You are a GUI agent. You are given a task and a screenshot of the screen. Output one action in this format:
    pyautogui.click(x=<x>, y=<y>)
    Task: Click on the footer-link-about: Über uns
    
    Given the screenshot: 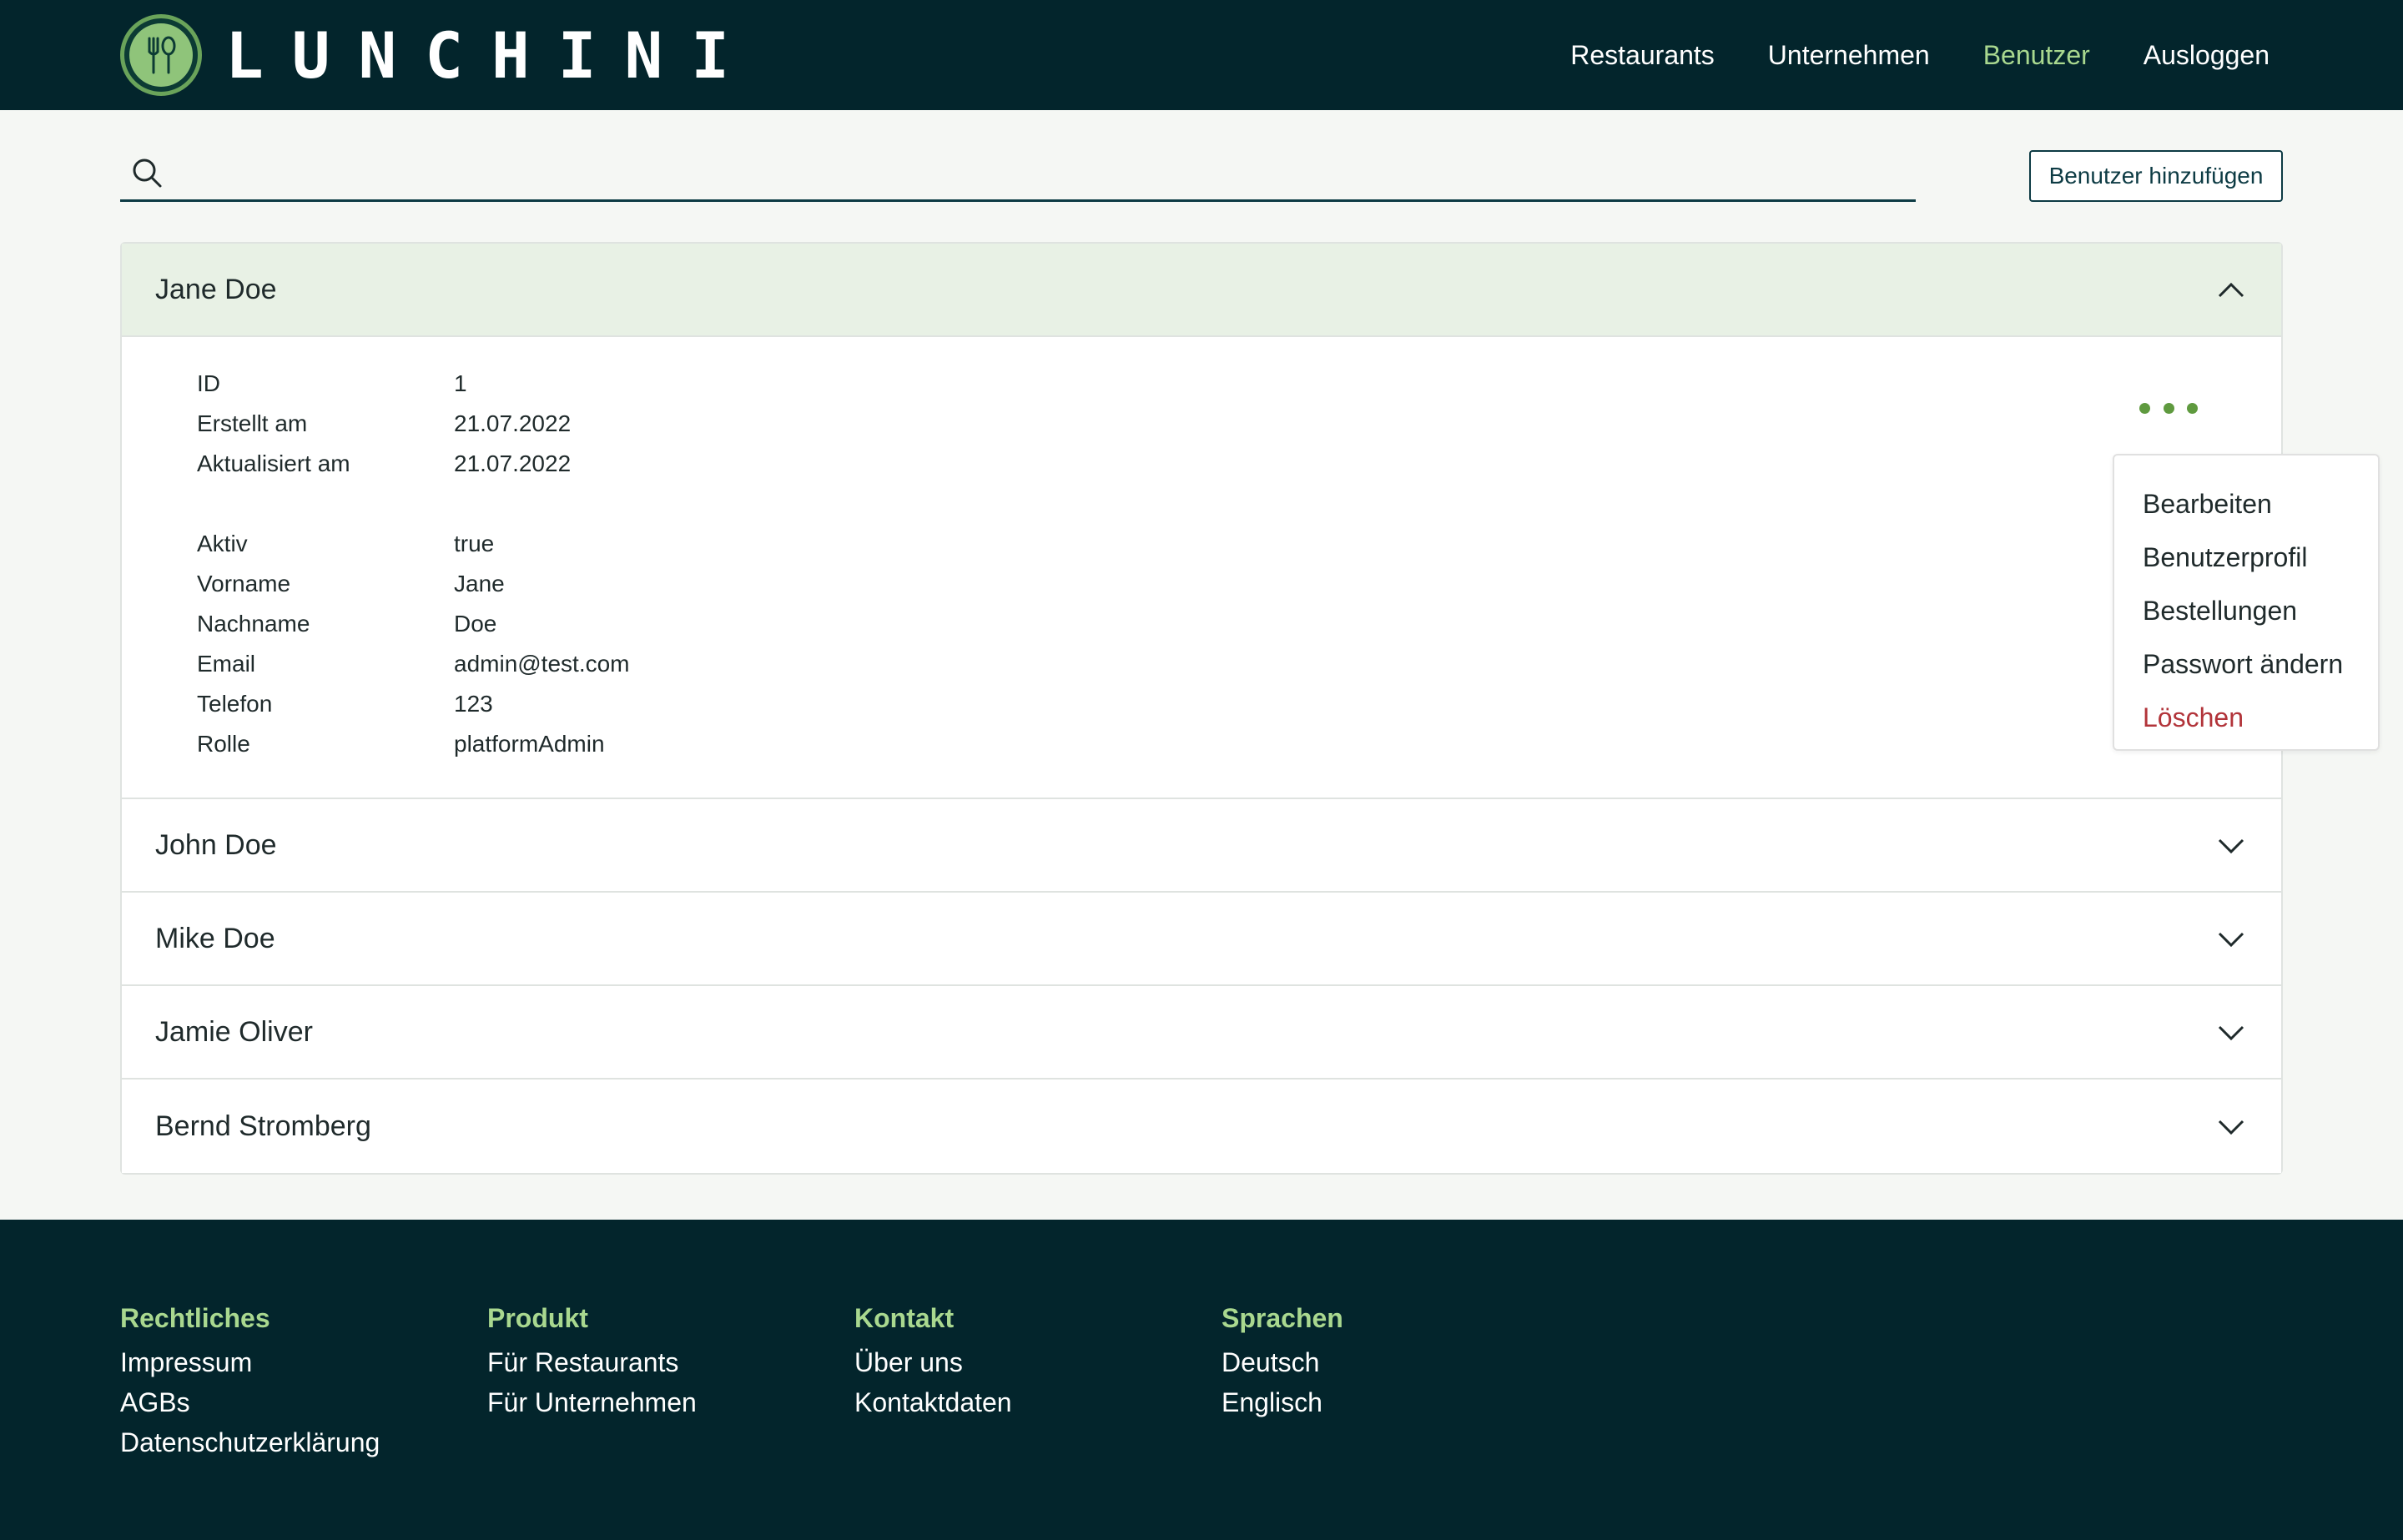 What is the action you would take?
    pyautogui.click(x=933, y=1362)
    